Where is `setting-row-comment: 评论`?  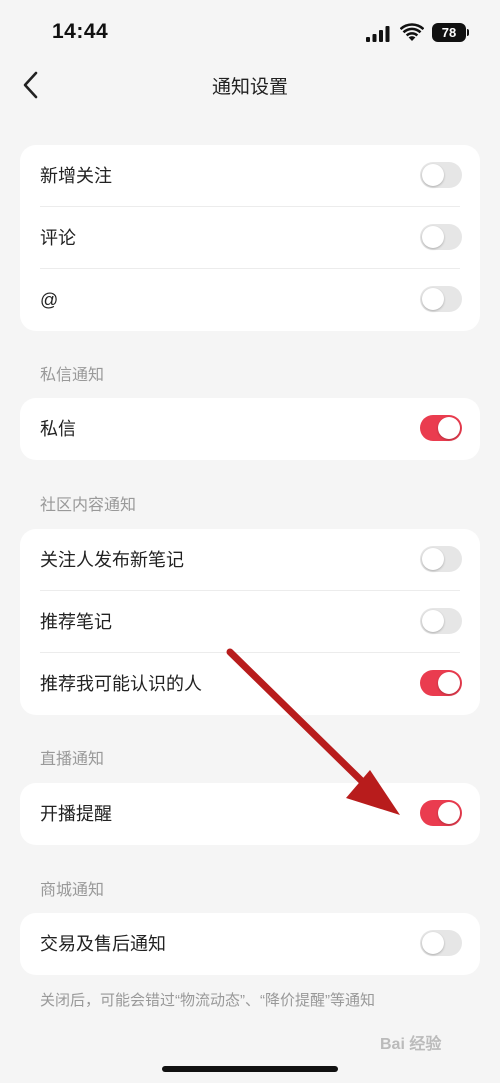
setting-row-comment: 评论 is located at coordinates (250, 238).